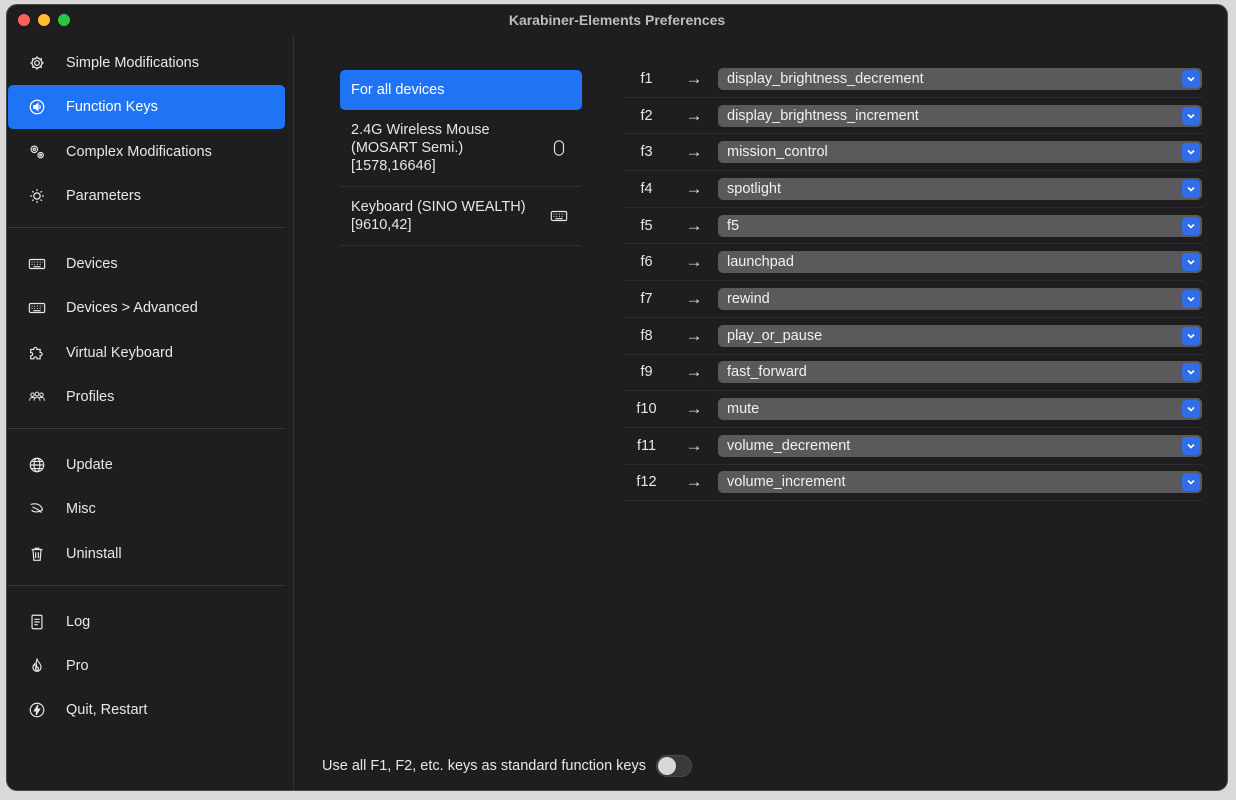 The width and height of the screenshot is (1236, 800). What do you see at coordinates (960, 115) in the screenshot?
I see `function-key-mapping-select: display_brightness_increment` at bounding box center [960, 115].